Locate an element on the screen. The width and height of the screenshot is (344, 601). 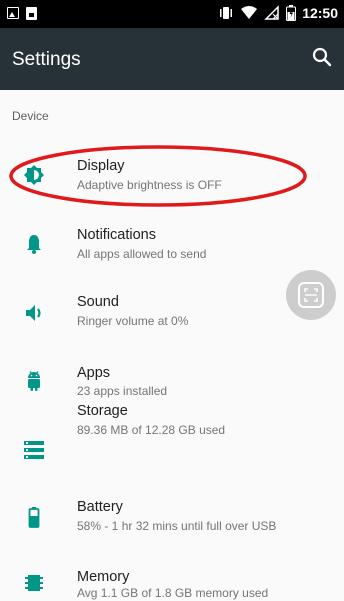
search-icon is located at coordinates (322, 57).